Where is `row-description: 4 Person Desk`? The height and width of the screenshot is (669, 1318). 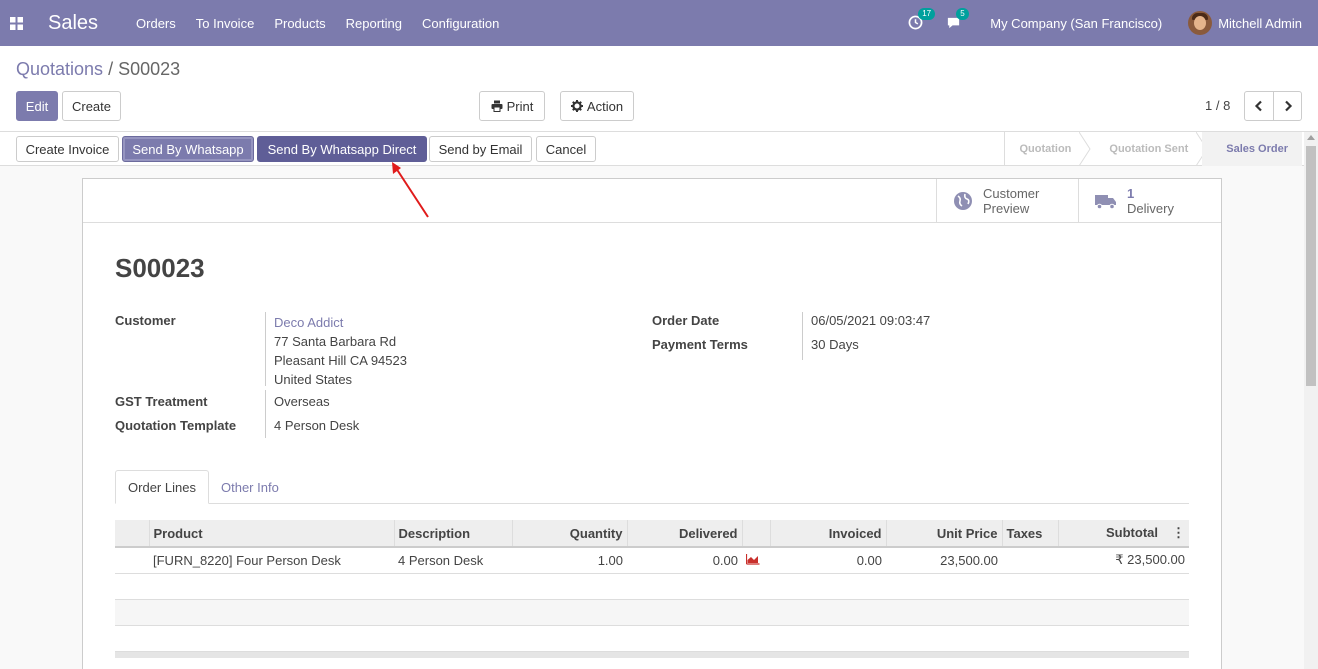
row-description: 4 Person Desk is located at coordinates (453, 560).